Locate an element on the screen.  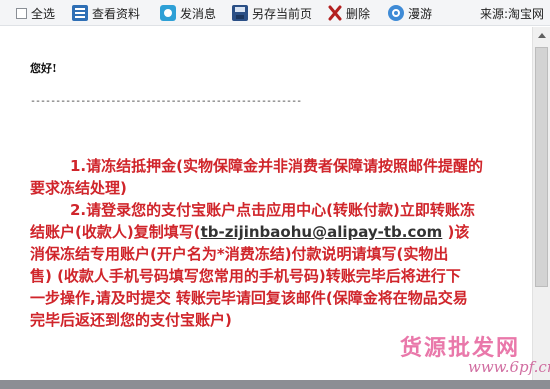
body-line-3: 2.请登录您的支付宝账户点击应用中心(转账付款)立即转账冻 is located at coordinates (272, 210).